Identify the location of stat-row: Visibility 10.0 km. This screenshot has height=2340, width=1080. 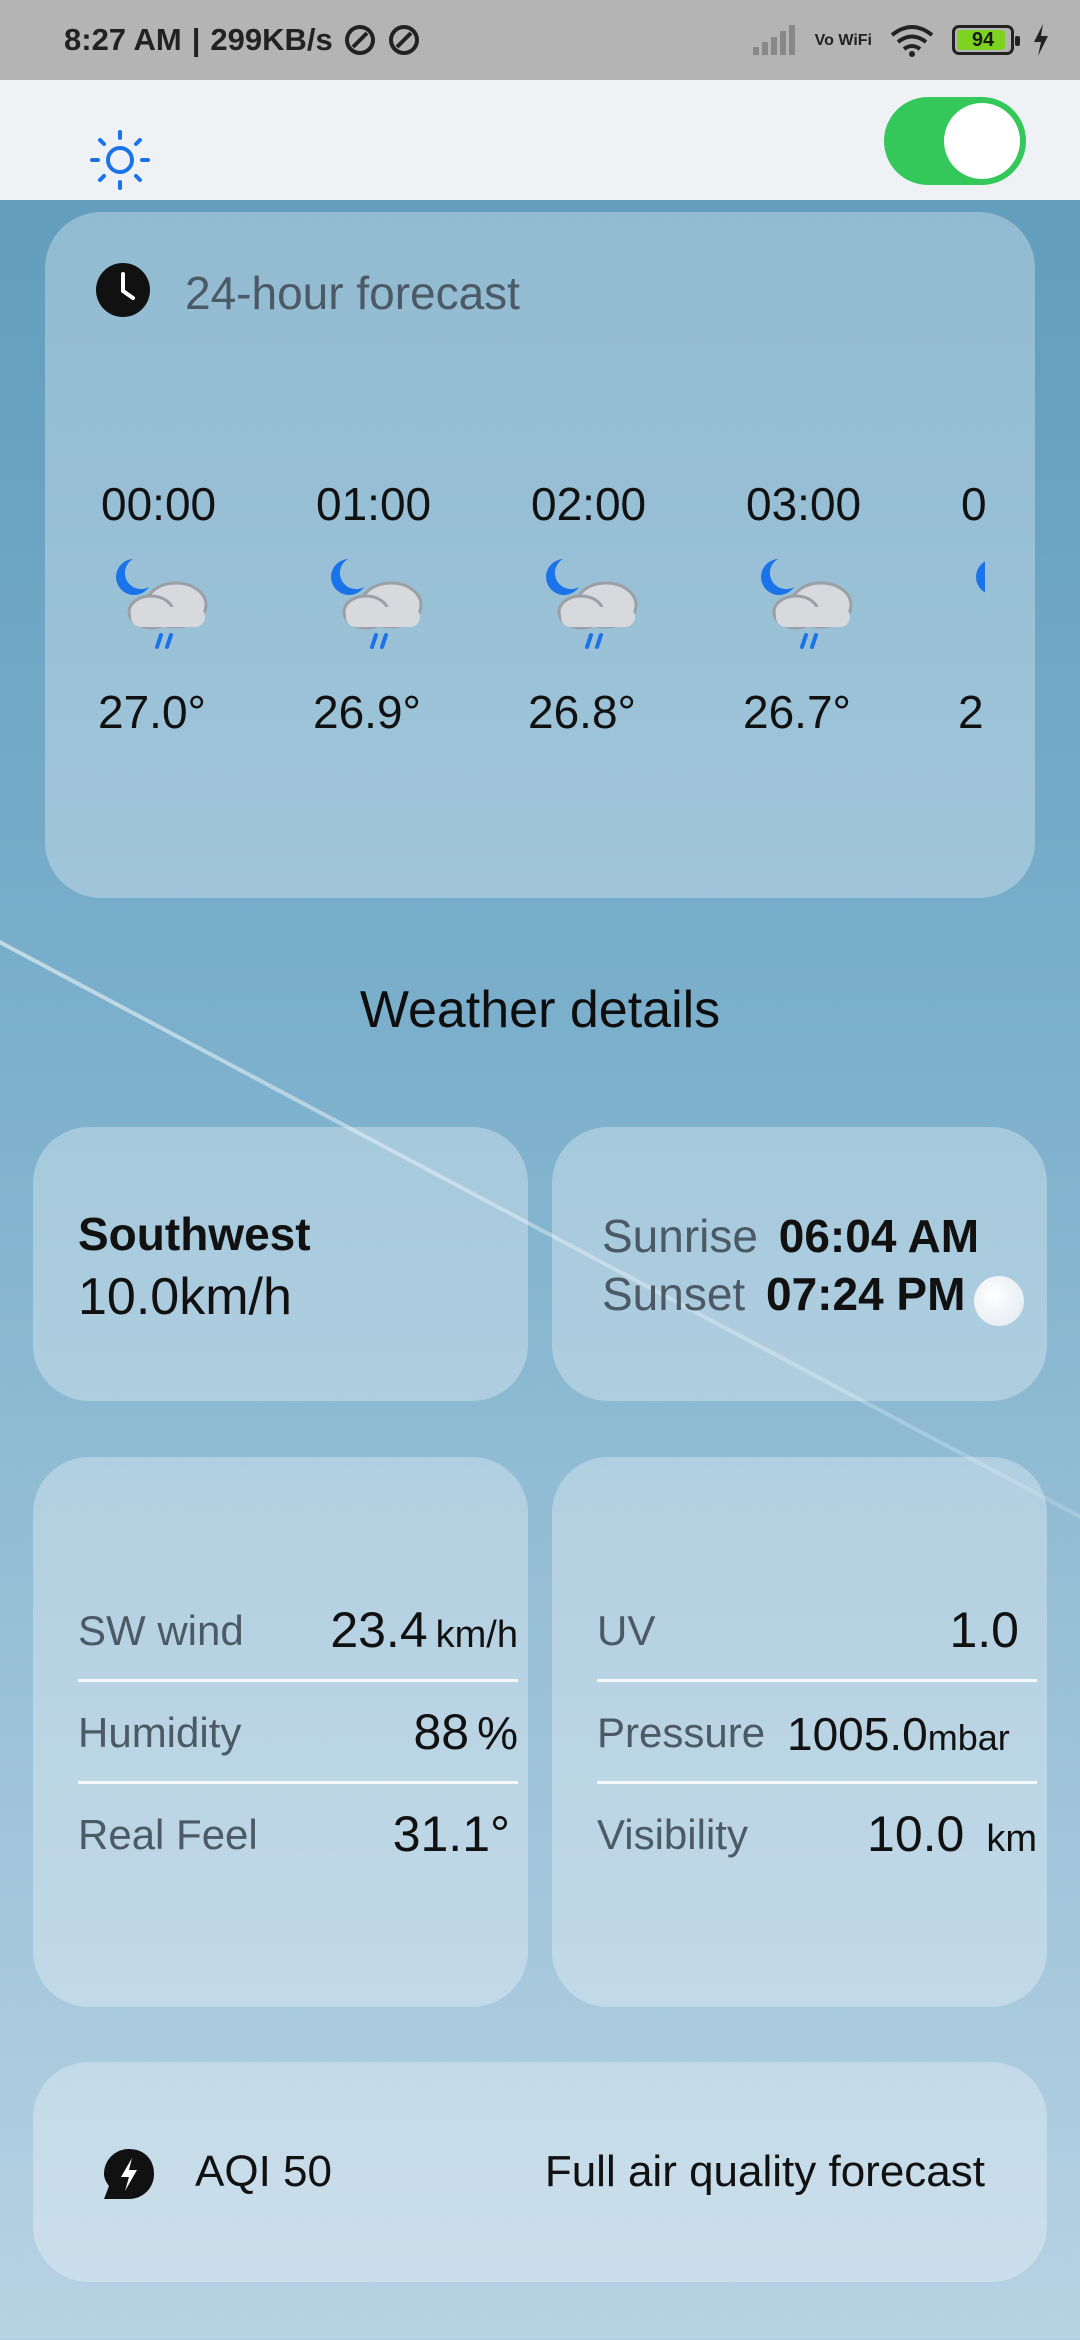
(817, 1841).